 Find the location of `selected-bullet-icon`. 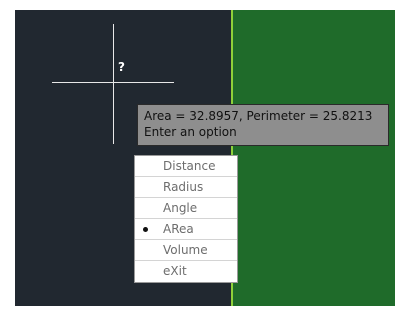

selected-bullet-icon is located at coordinates (145, 229).